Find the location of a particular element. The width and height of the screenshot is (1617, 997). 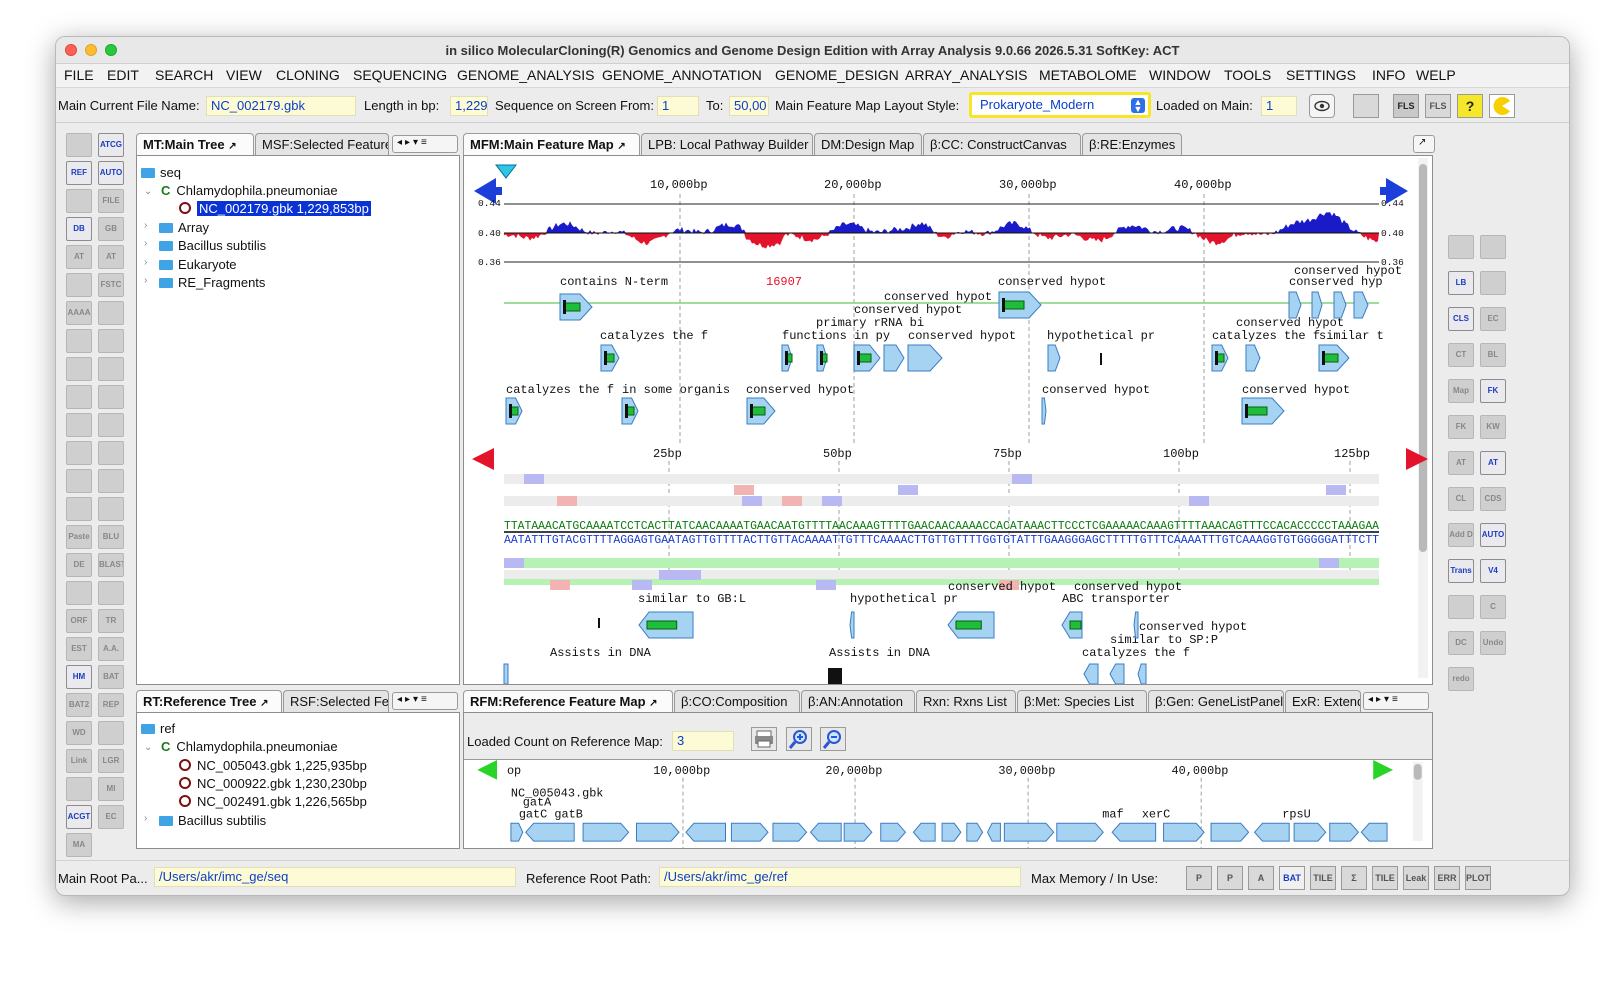

tree-node-re-fragments: RE_Fragments is located at coordinates (212, 282).